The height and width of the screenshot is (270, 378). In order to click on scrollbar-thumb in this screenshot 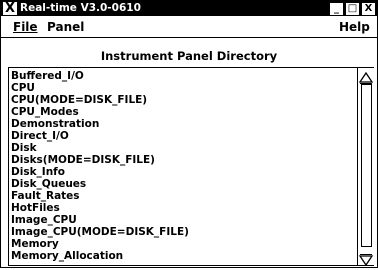, I will do `click(366, 165)`.